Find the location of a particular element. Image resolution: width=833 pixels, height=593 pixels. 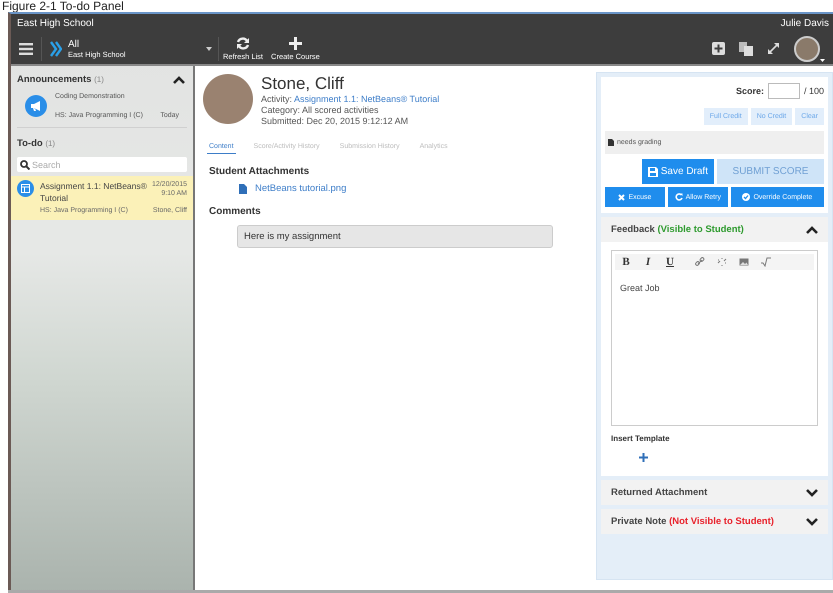

search-bar: Search is located at coordinates (102, 164).